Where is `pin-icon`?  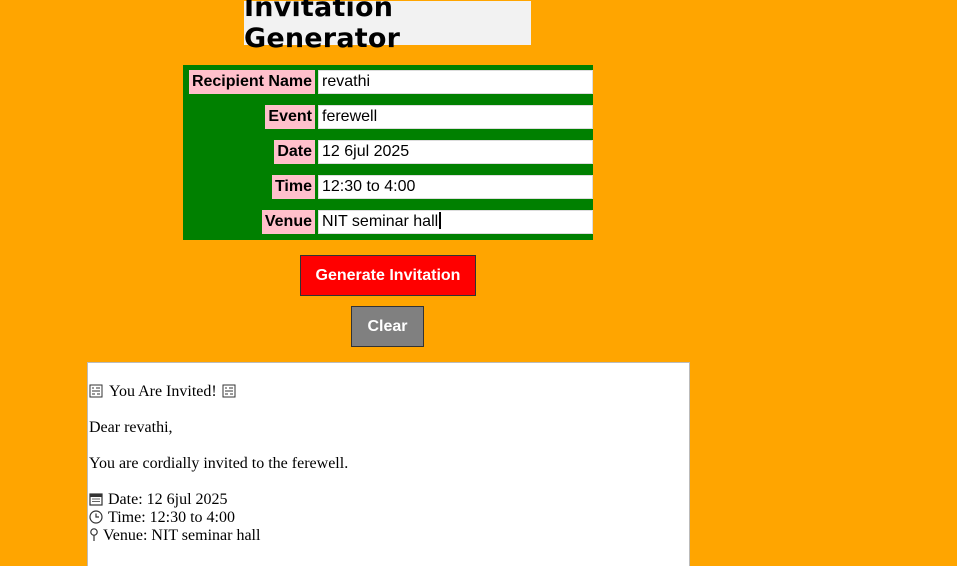
pin-icon is located at coordinates (94, 534).